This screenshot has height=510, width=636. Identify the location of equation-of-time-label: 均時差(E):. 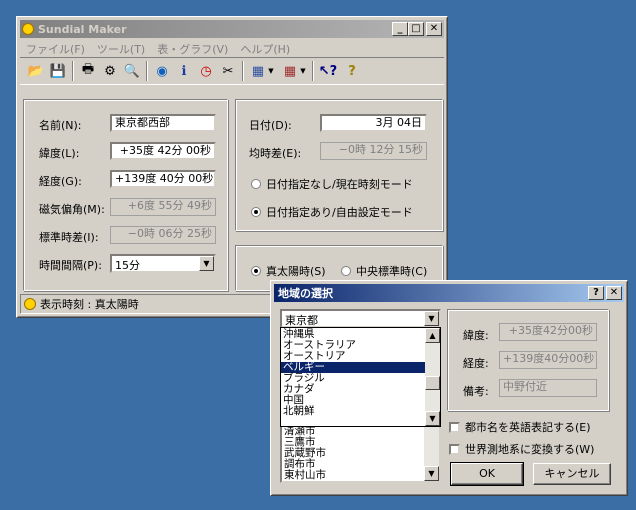
(275, 153).